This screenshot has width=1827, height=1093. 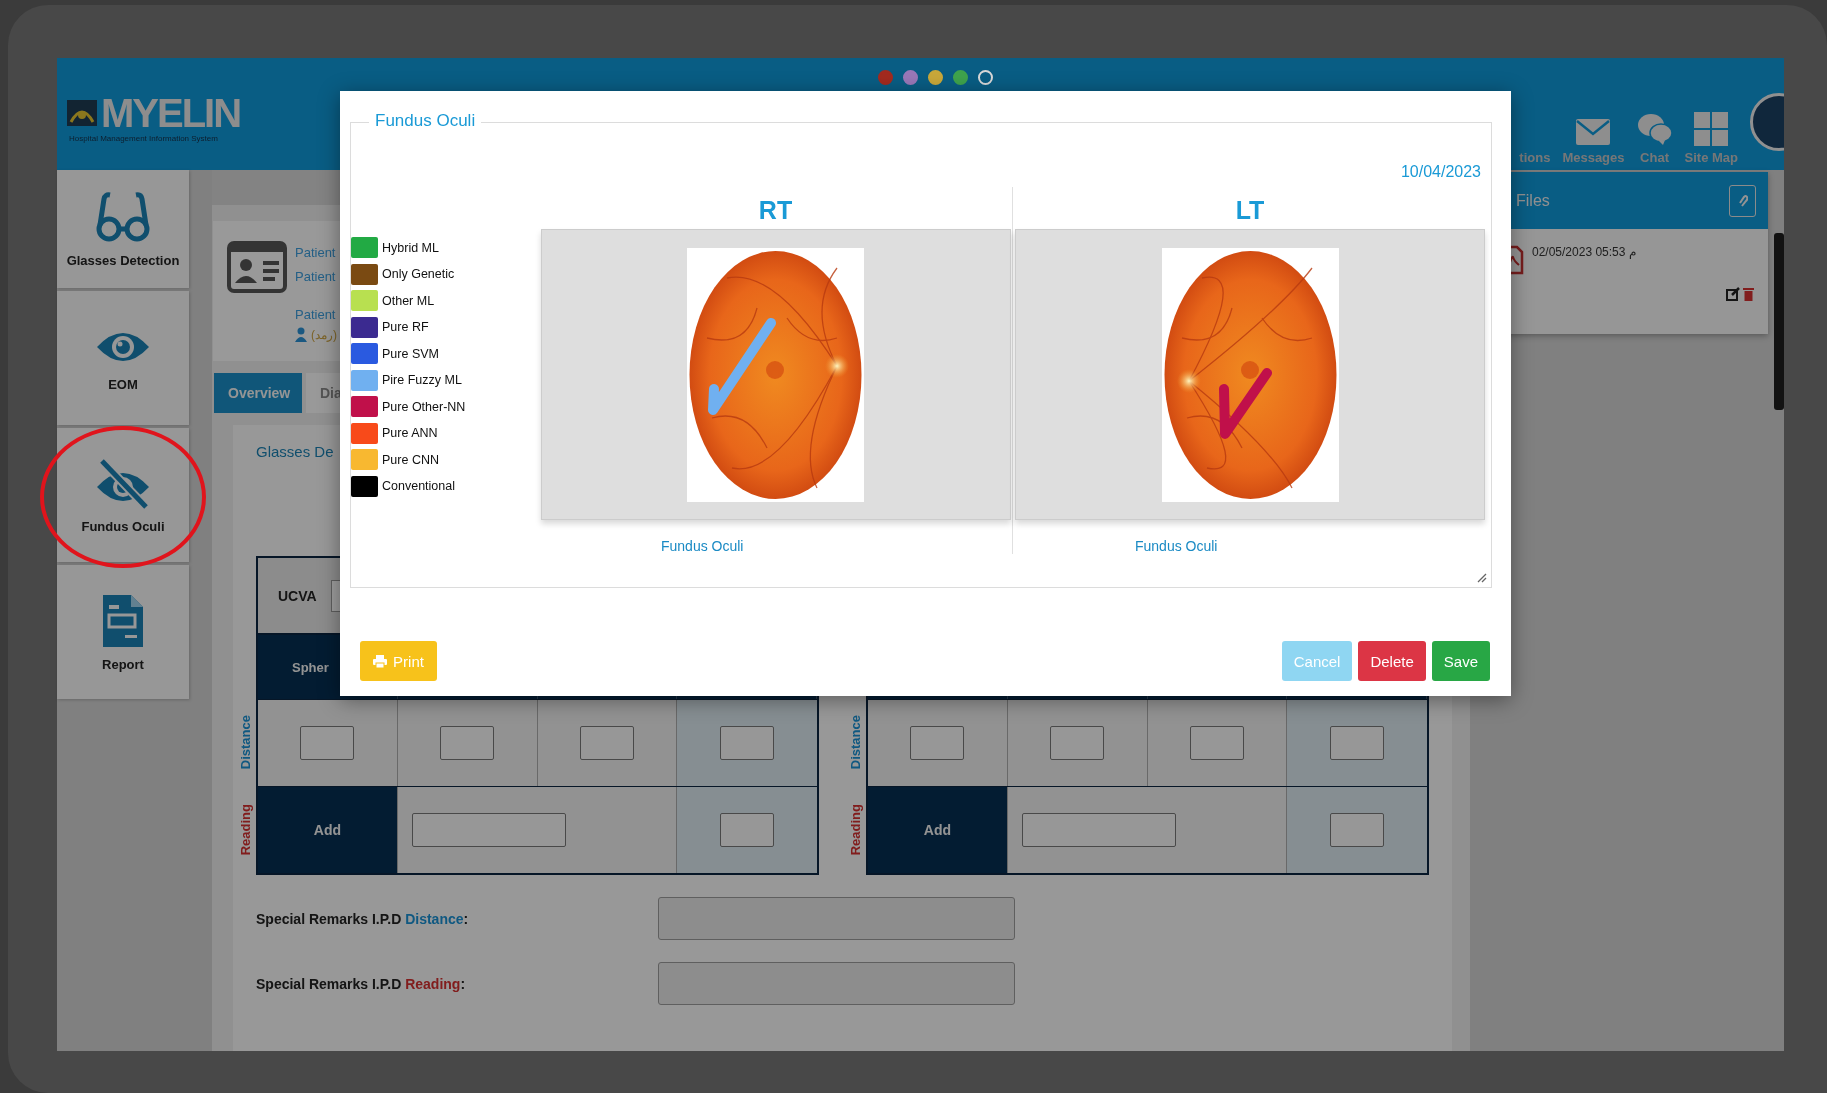 I want to click on paperclip-icon, so click(x=1742, y=200).